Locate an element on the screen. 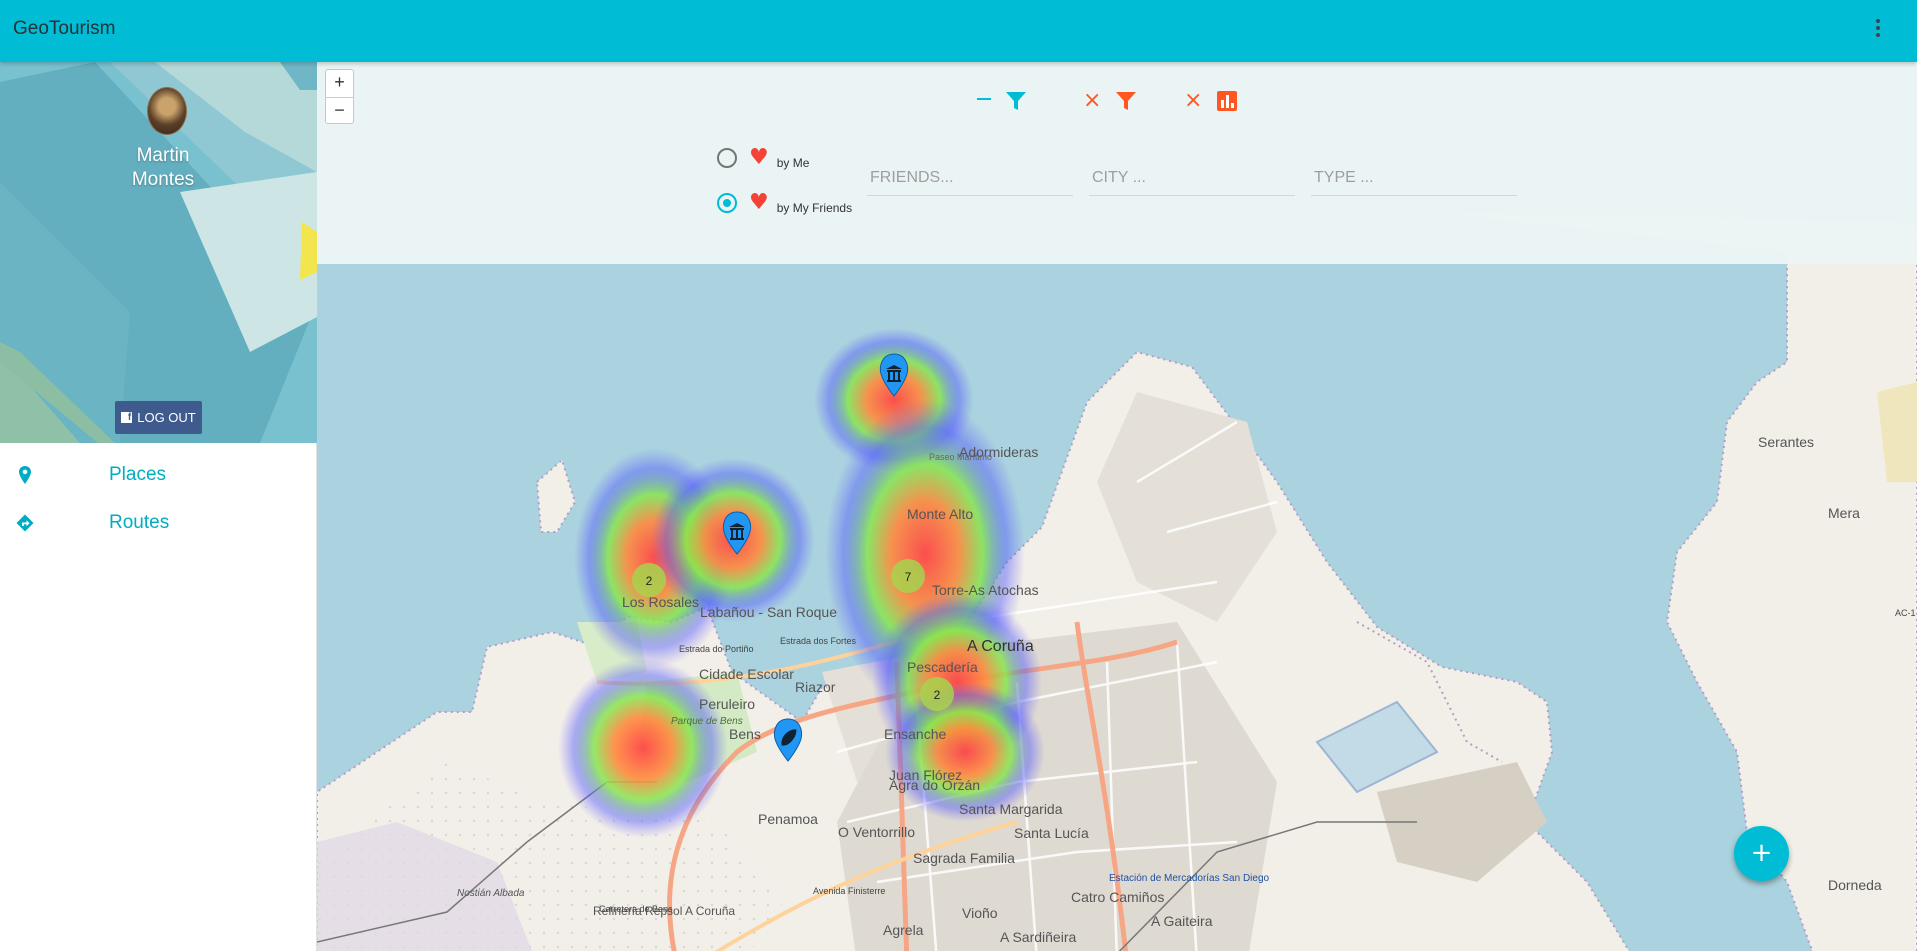  svg-text: Peruleiro is located at coordinates (727, 704).